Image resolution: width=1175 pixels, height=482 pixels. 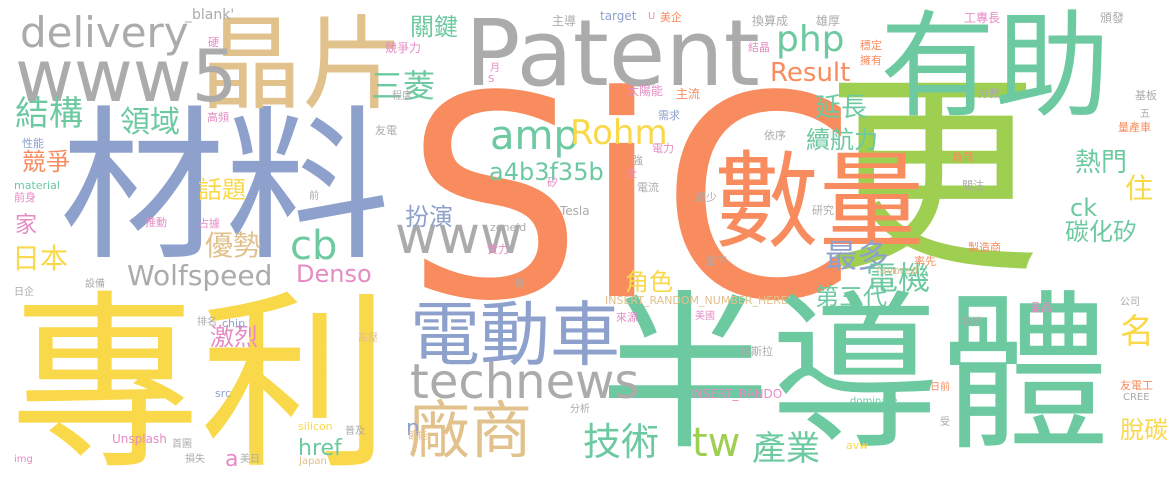 I want to click on cloud-word: 結構, so click(x=49, y=114).